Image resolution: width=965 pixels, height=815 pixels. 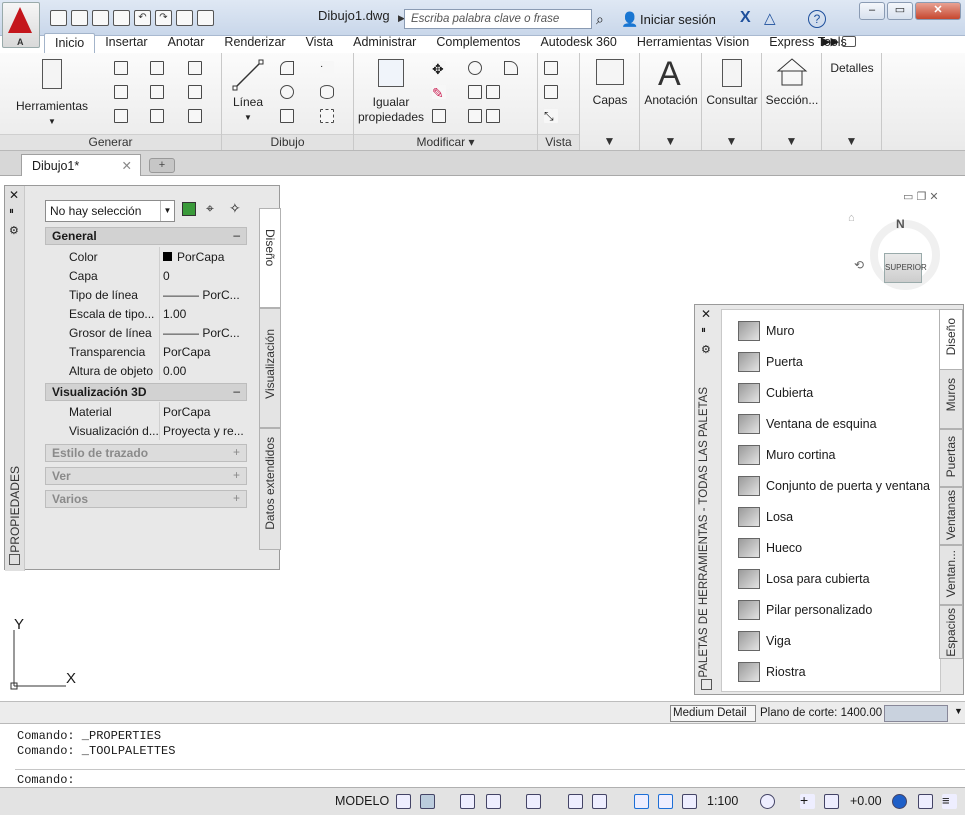 I want to click on tab-puertas: Puertas, so click(x=951, y=458).